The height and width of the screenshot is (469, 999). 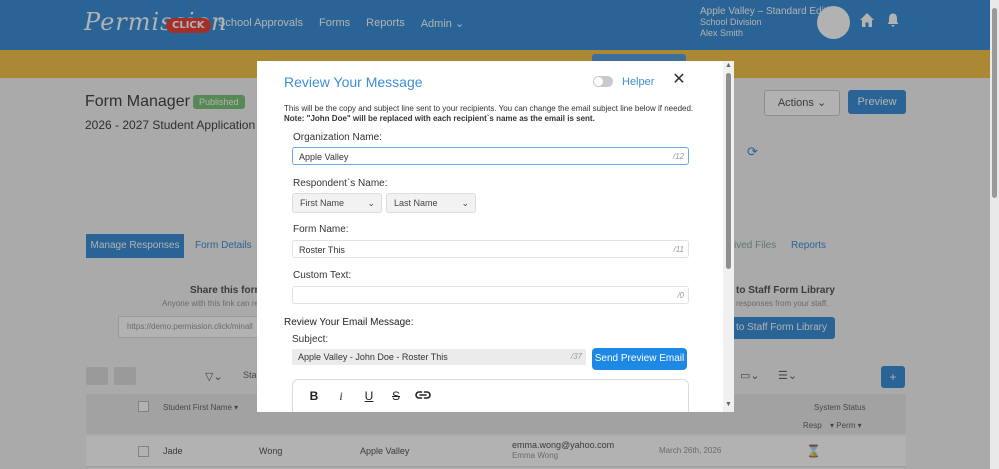 I want to click on helper-label: Helper, so click(x=638, y=82).